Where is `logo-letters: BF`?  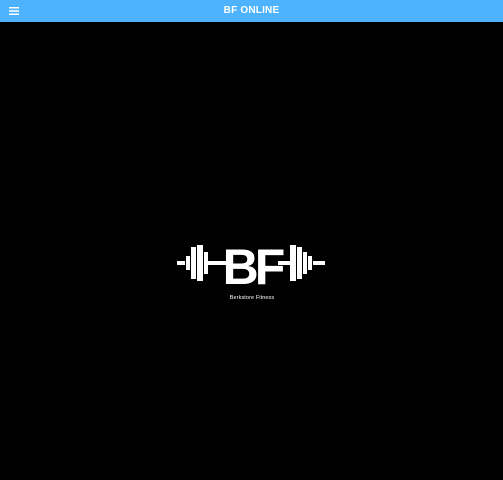 logo-letters: BF is located at coordinates (253, 266).